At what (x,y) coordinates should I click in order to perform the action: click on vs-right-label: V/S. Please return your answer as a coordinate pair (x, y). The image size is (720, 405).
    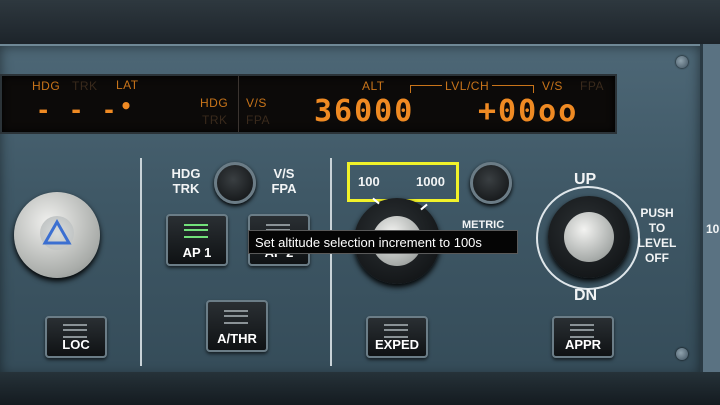
    Looking at the image, I should click on (552, 86).